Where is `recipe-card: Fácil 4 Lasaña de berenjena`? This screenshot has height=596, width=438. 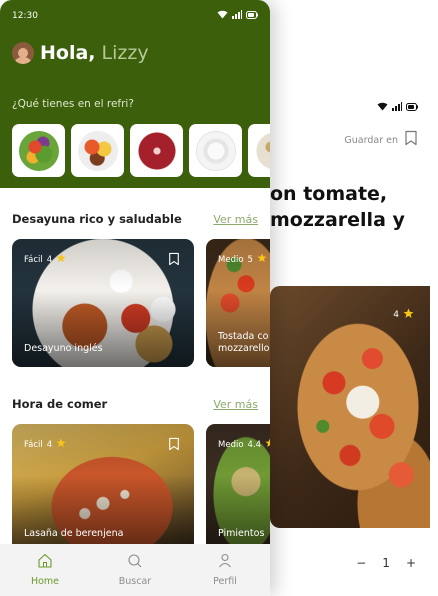 recipe-card: Fácil 4 Lasaña de berenjena is located at coordinates (103, 488).